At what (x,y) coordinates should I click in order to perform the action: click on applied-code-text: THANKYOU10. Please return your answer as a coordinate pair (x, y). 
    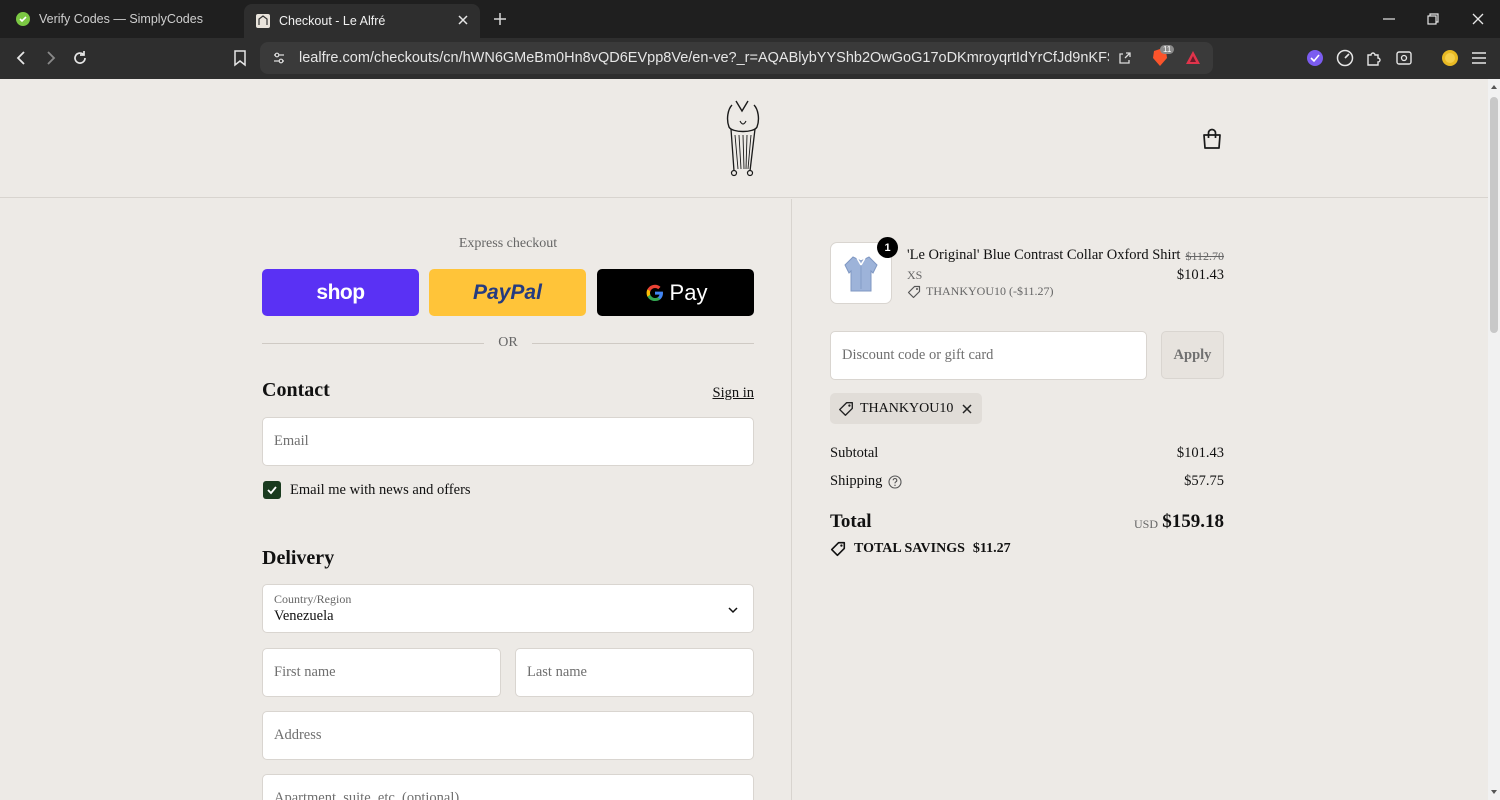
    Looking at the image, I should click on (907, 408).